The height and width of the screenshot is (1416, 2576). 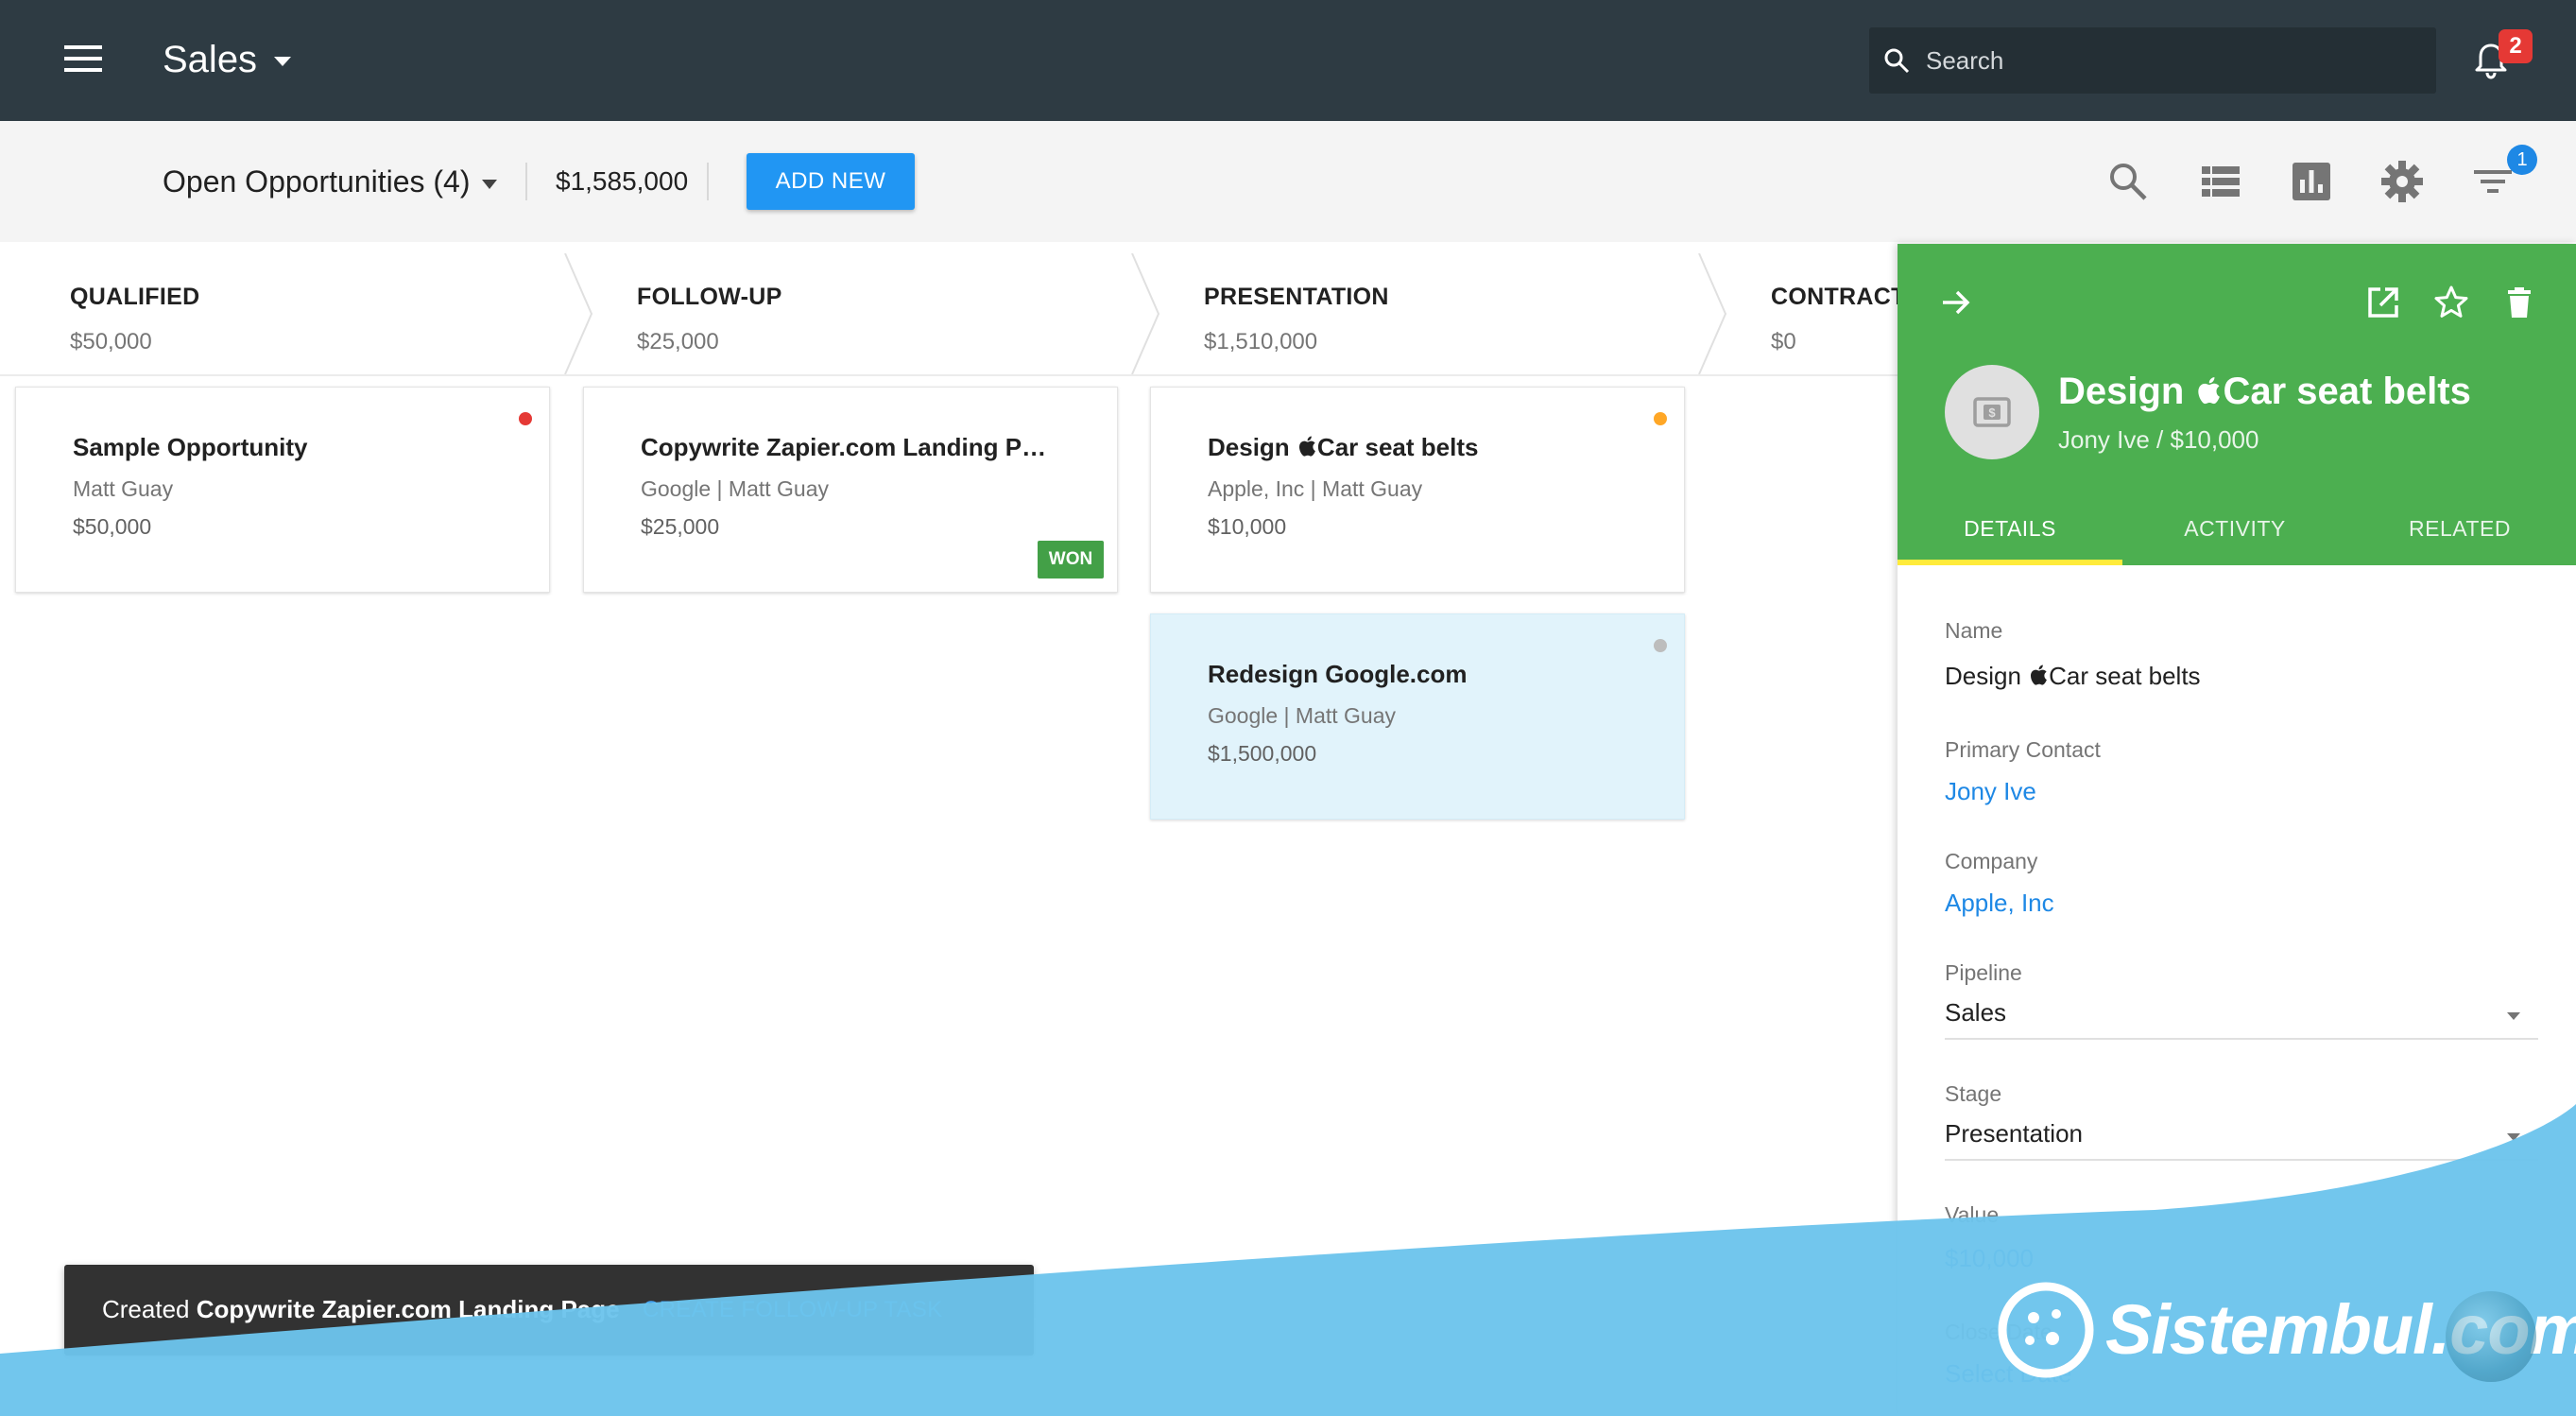 What do you see at coordinates (283, 313) in the screenshot?
I see `stage-qualified: QUALIFIED $50,000` at bounding box center [283, 313].